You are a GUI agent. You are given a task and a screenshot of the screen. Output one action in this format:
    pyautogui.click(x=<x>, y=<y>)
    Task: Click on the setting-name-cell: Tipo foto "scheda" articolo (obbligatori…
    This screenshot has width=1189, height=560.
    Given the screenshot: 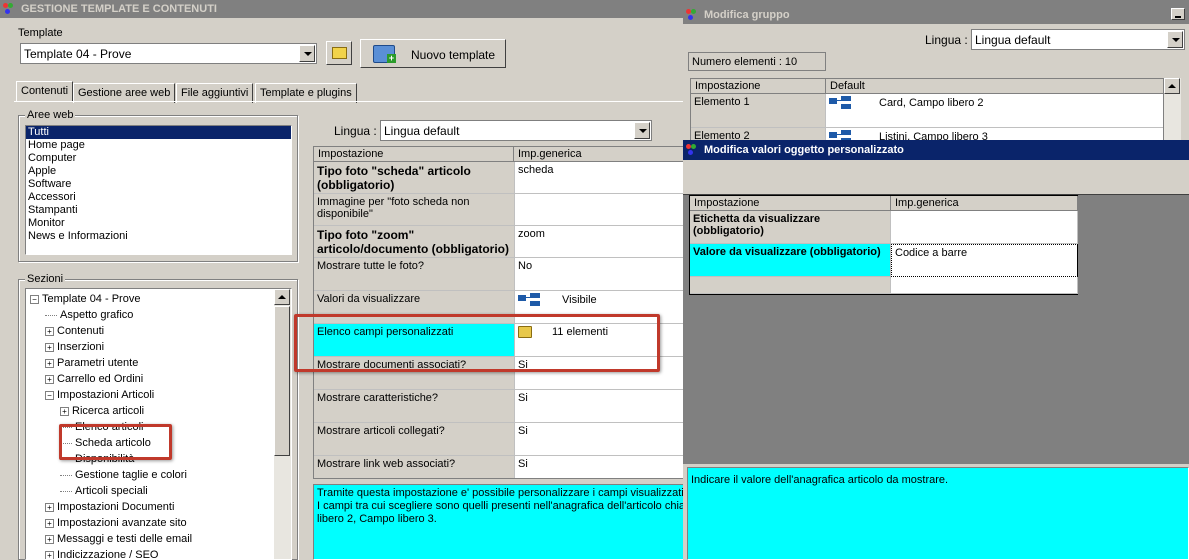 What is the action you would take?
    pyautogui.click(x=414, y=178)
    